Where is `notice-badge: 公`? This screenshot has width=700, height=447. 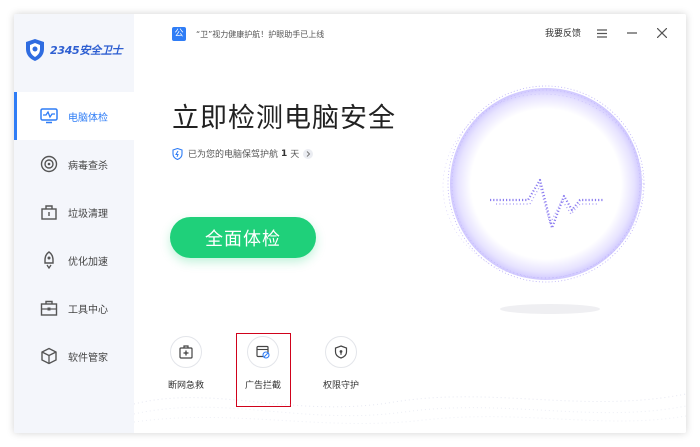 notice-badge: 公 is located at coordinates (179, 34).